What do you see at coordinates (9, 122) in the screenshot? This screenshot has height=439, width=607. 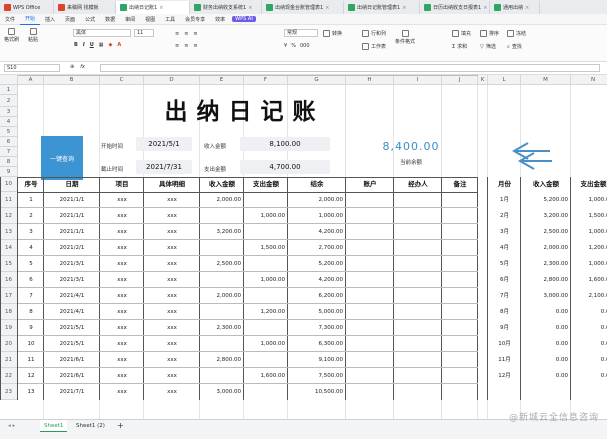 I see `row-header: 4` at bounding box center [9, 122].